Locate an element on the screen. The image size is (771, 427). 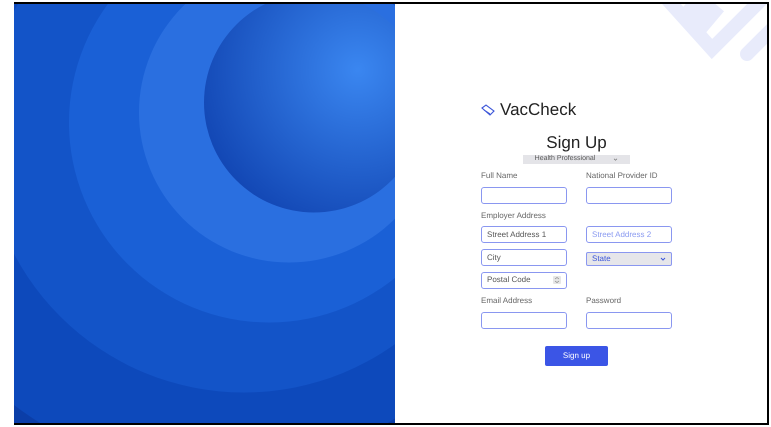
field-label: Password is located at coordinates (604, 300).